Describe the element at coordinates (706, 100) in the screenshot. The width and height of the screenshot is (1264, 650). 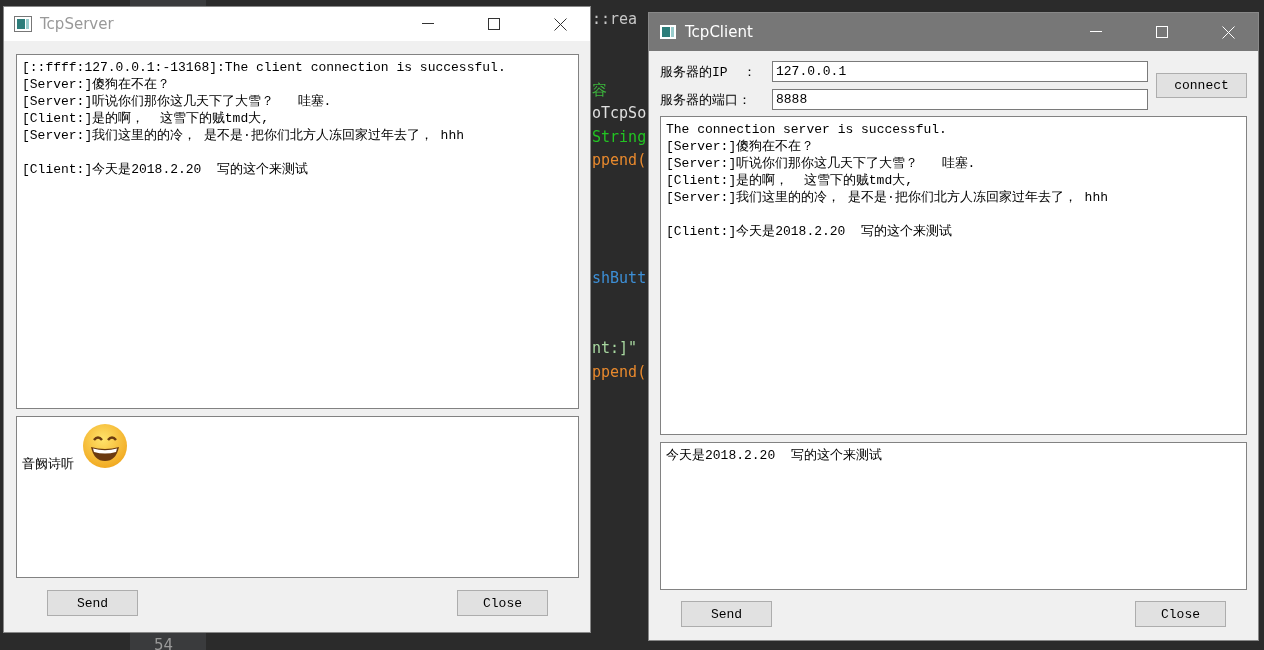
I see `field-label: 服务器的端口：` at that location.